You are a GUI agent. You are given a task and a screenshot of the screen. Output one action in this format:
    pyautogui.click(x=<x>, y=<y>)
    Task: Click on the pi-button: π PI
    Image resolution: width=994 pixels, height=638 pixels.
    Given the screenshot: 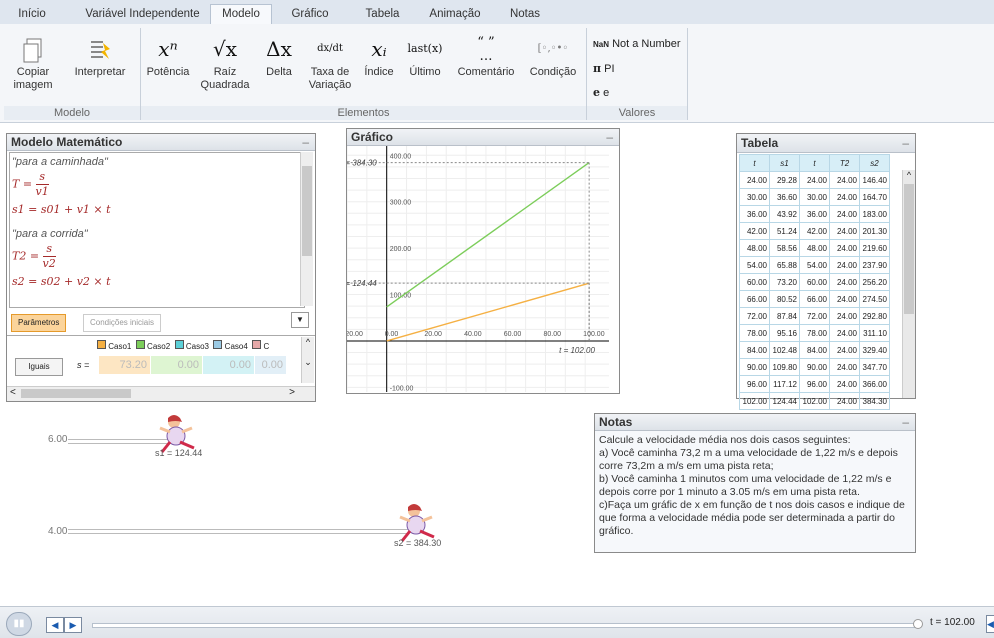 What is the action you would take?
    pyautogui.click(x=604, y=68)
    